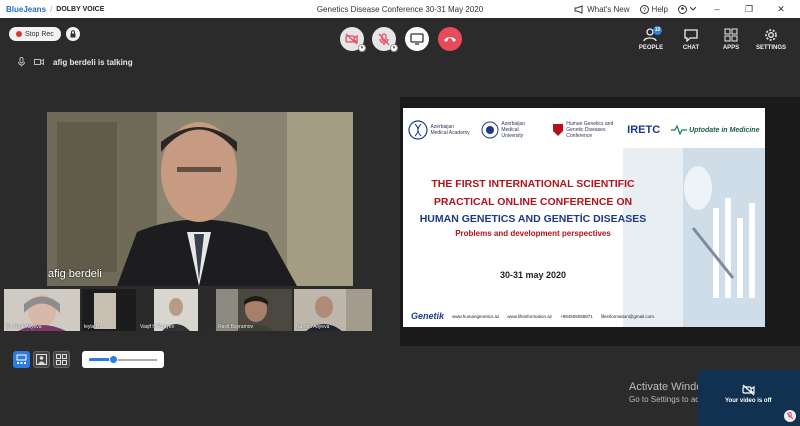 This screenshot has height=426, width=800. Describe the element at coordinates (476, 316) in the screenshot. I see `footer-web-1: www.humangenetics.az` at that location.